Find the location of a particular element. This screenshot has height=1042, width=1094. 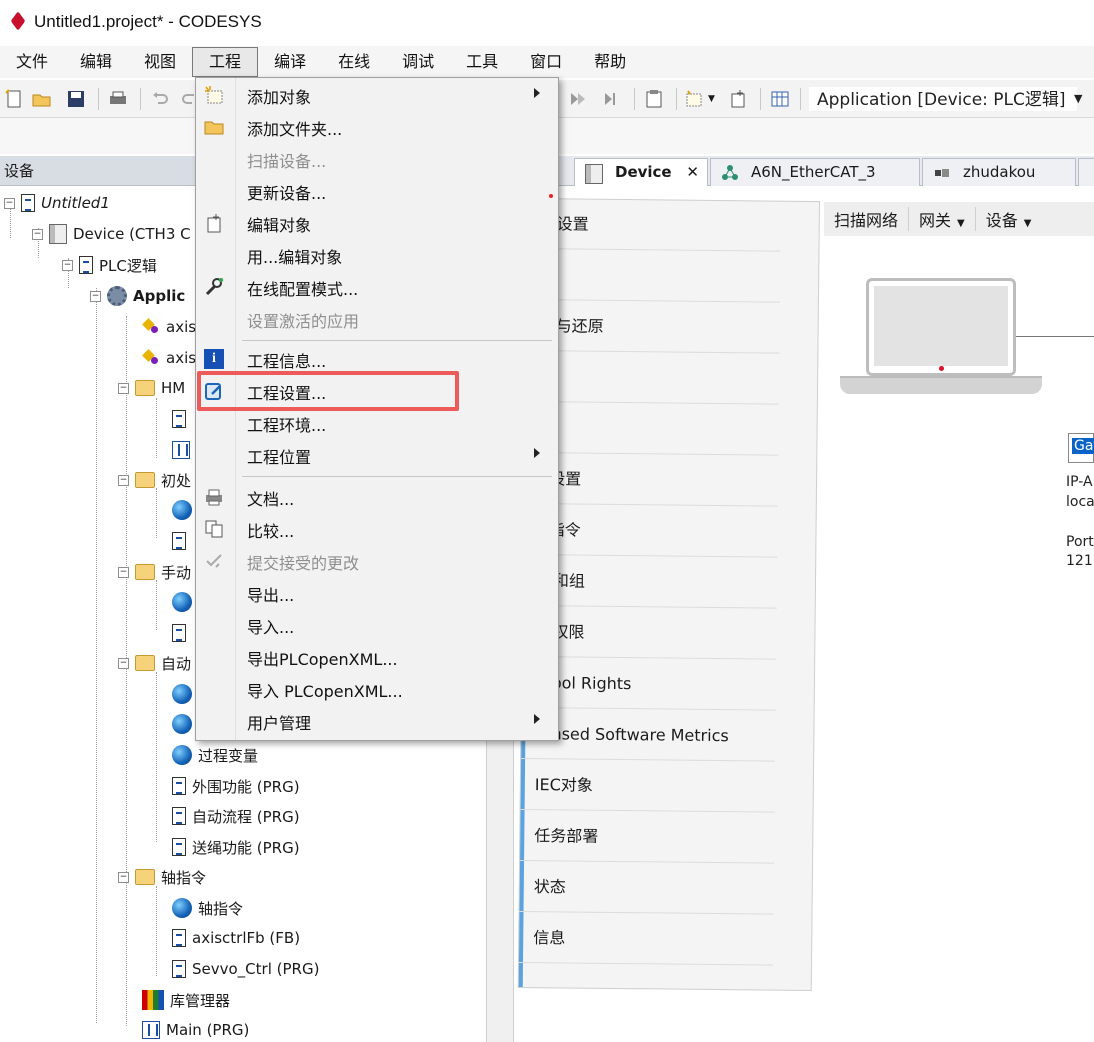

menu-item-project-location: 工程位置 is located at coordinates (377, 455).